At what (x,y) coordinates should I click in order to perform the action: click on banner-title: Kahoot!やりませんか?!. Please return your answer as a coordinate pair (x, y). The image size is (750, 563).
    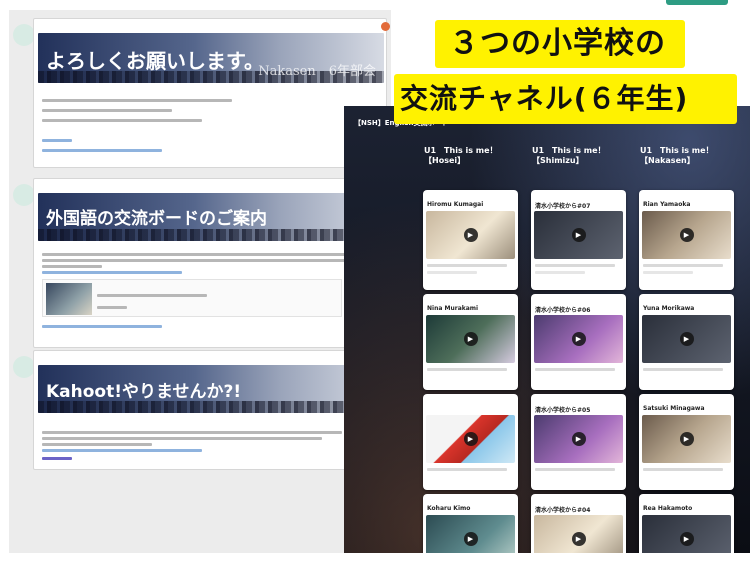
    Looking at the image, I should click on (144, 392).